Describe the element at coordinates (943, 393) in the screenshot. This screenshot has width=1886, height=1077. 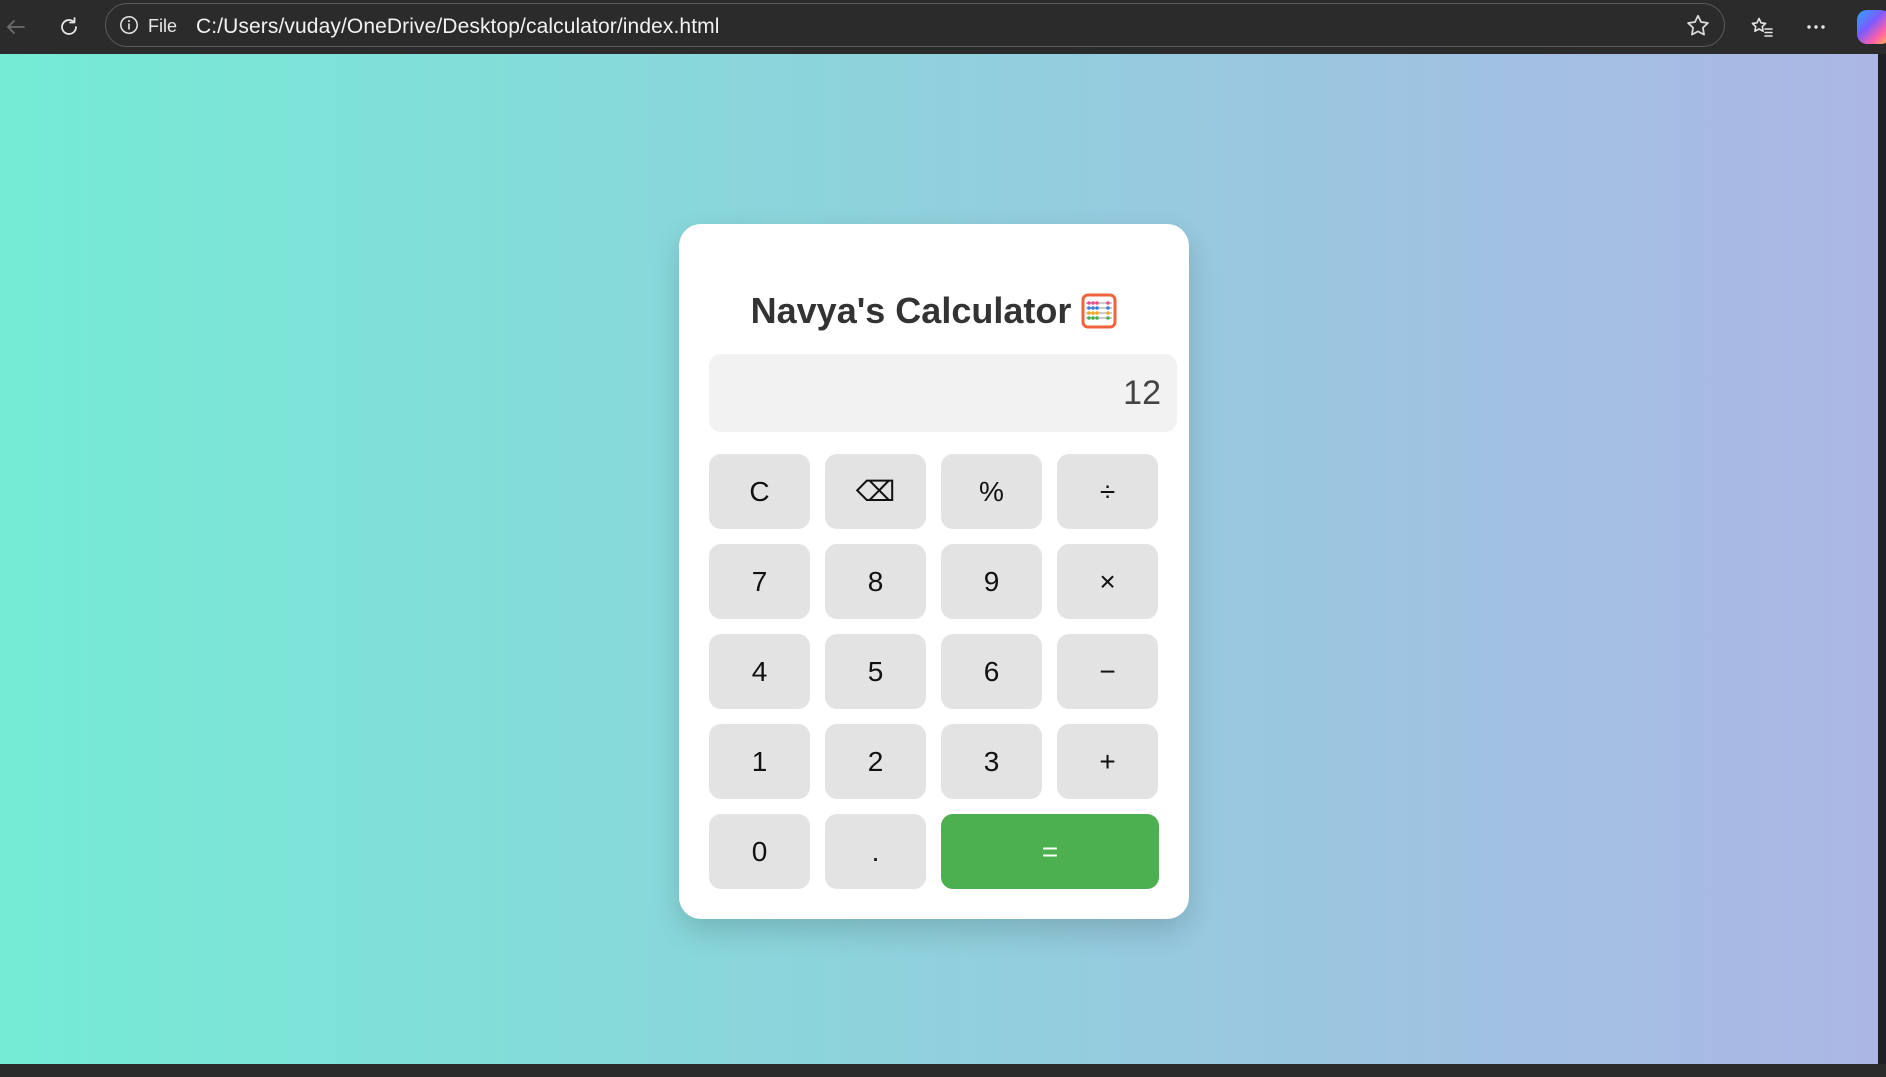
I see `calculator-display: 12` at that location.